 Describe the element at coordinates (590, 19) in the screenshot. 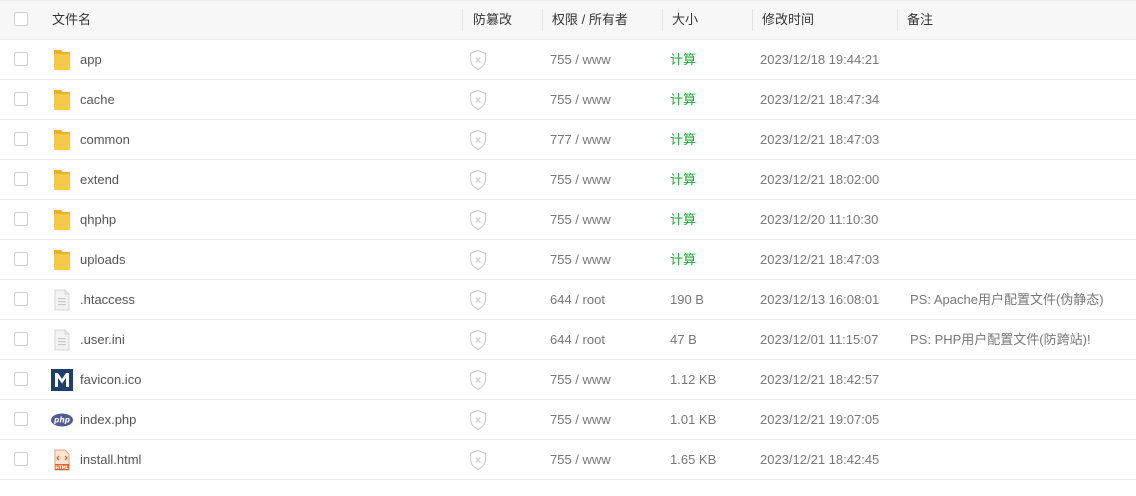

I see `header-permission: 权限 / 所有者` at that location.